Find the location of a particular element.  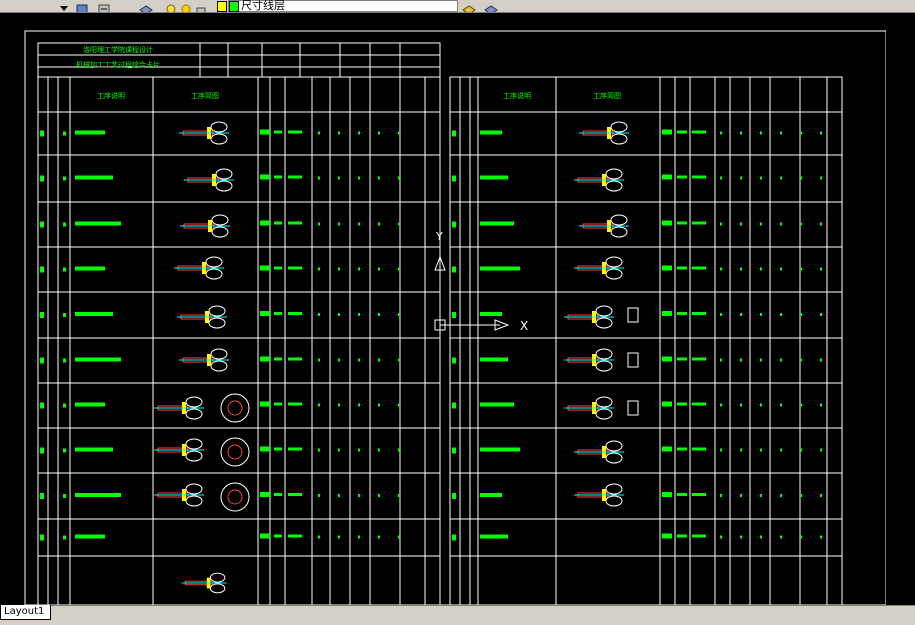

dropdown-arrow-icon is located at coordinates (64, 5).